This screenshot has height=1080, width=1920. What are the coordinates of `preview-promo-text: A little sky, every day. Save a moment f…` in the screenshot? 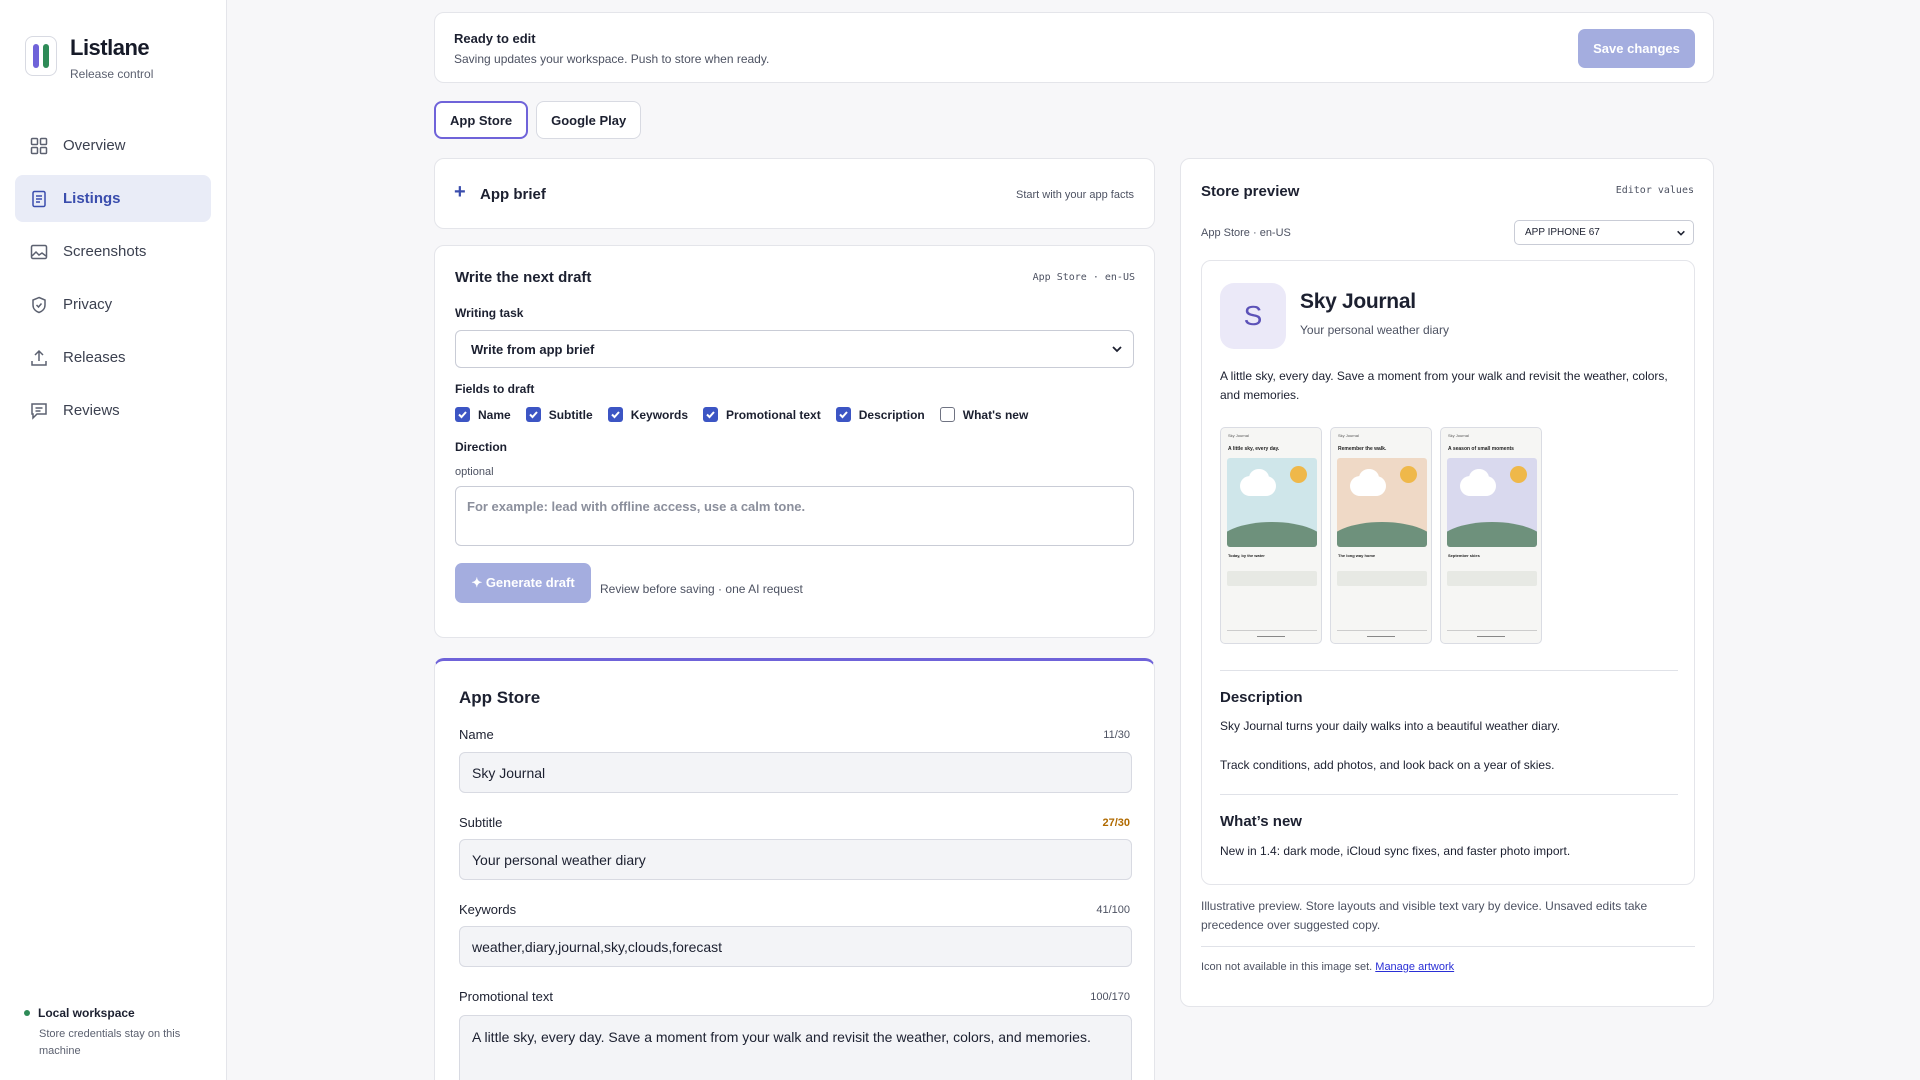 It's located at (1444, 385).